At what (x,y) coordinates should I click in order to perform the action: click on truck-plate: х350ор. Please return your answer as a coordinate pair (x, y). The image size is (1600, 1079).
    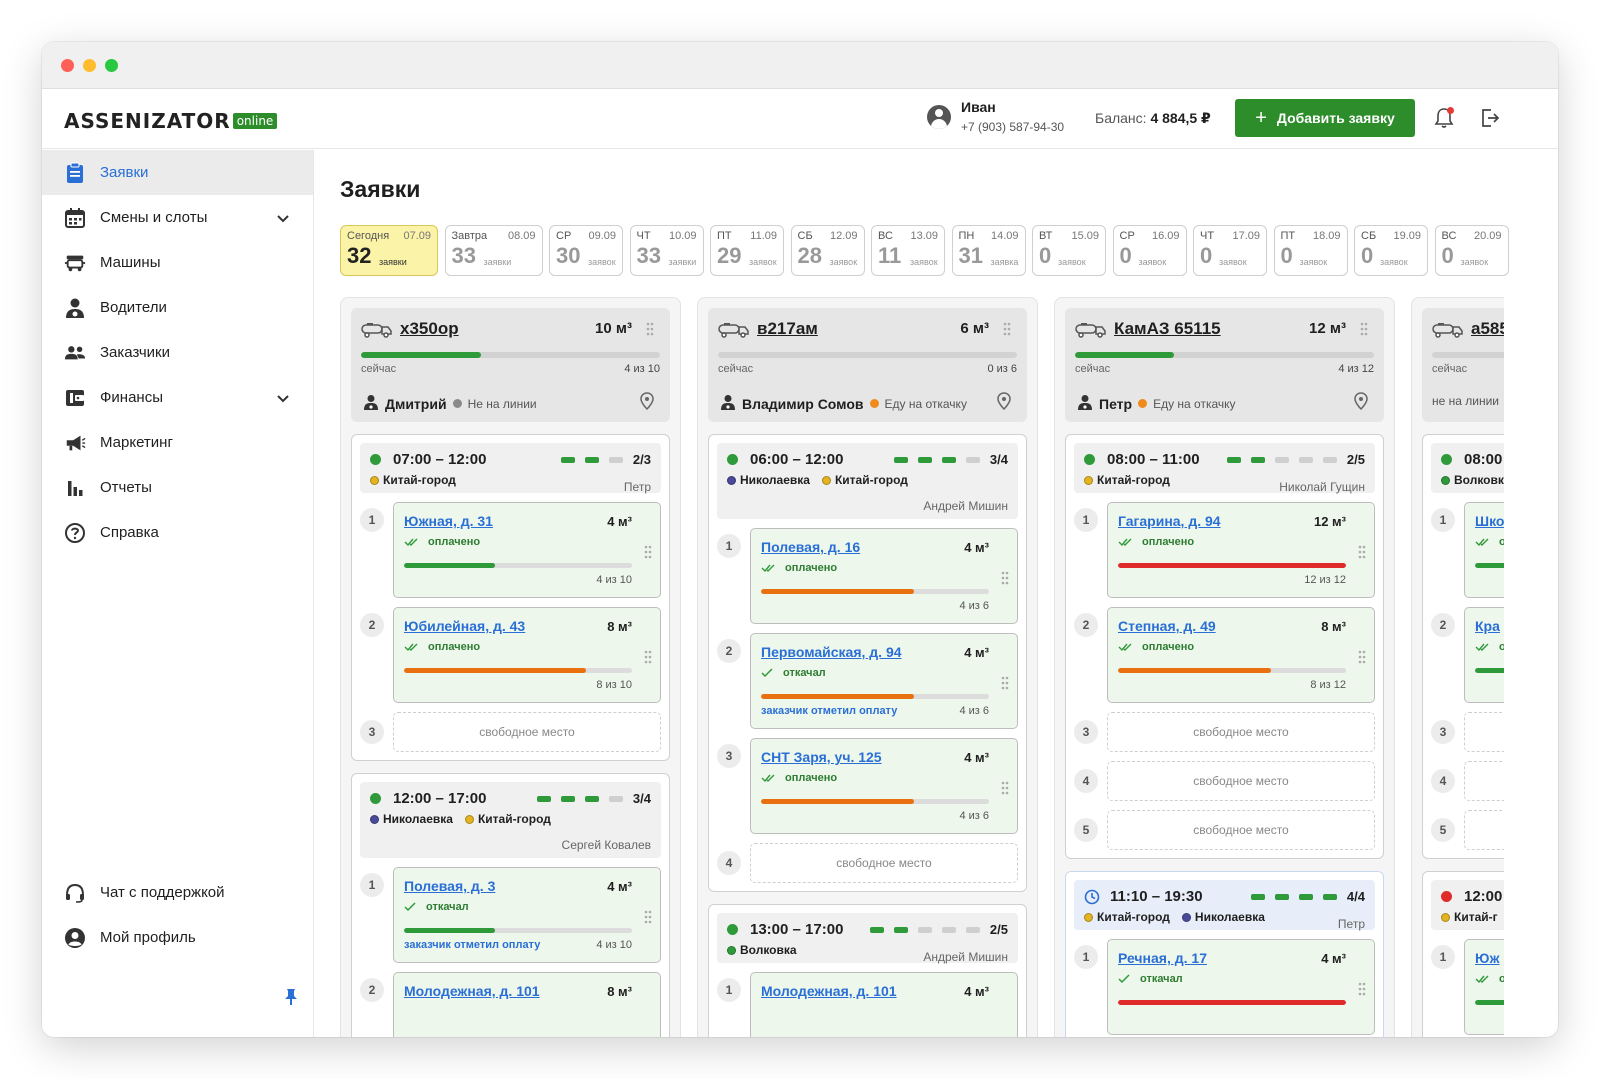
    Looking at the image, I should click on (429, 329).